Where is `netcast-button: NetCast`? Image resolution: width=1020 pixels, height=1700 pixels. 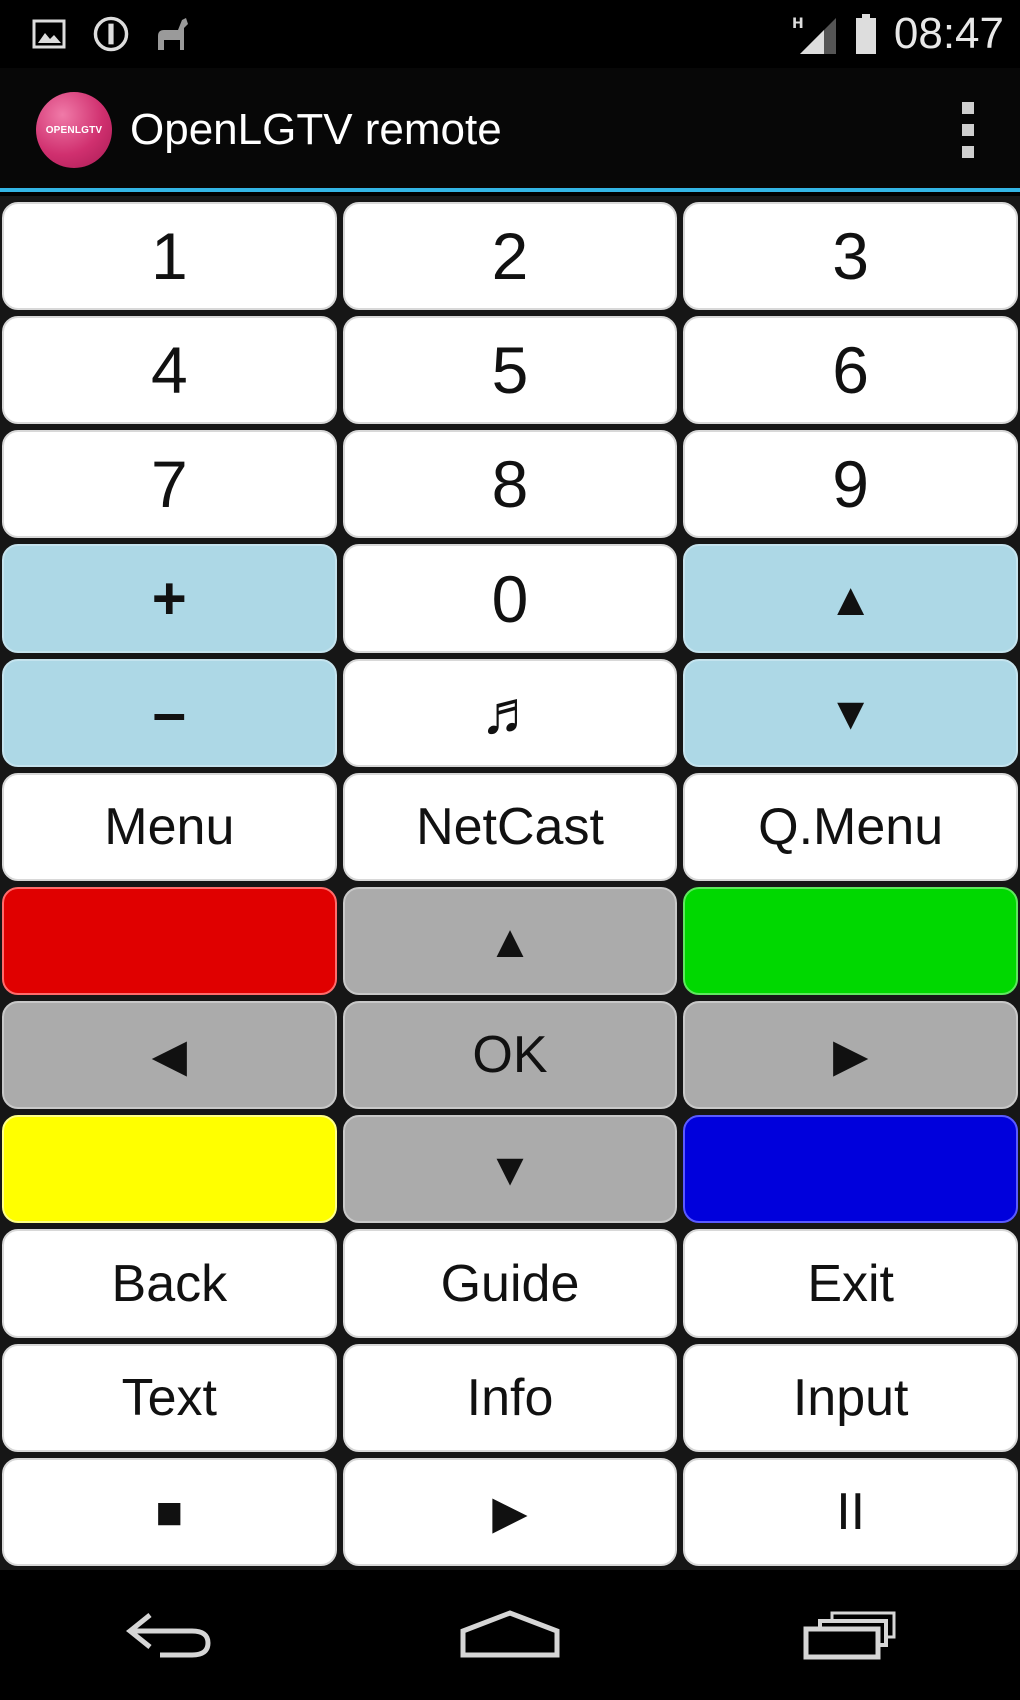 netcast-button: NetCast is located at coordinates (510, 826).